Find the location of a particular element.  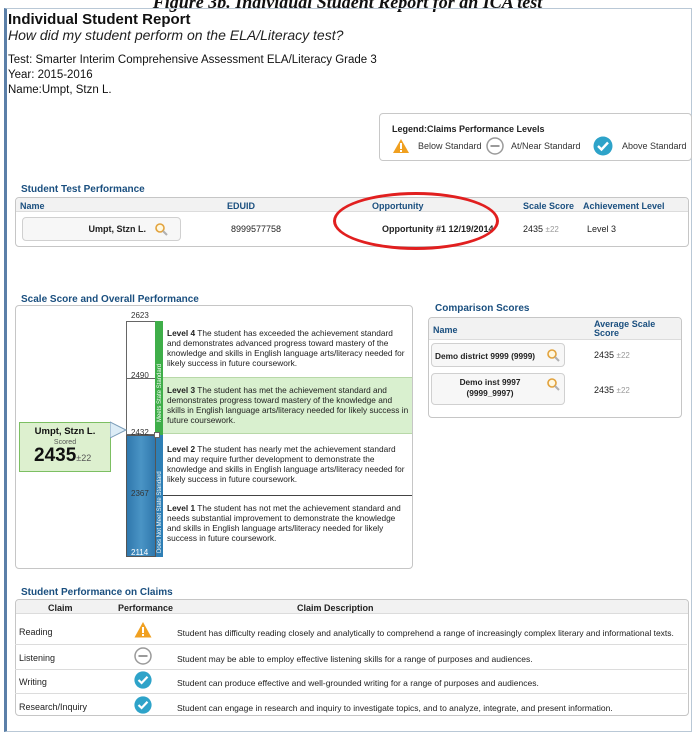

score-pointer-arrow is located at coordinates (119, 430).